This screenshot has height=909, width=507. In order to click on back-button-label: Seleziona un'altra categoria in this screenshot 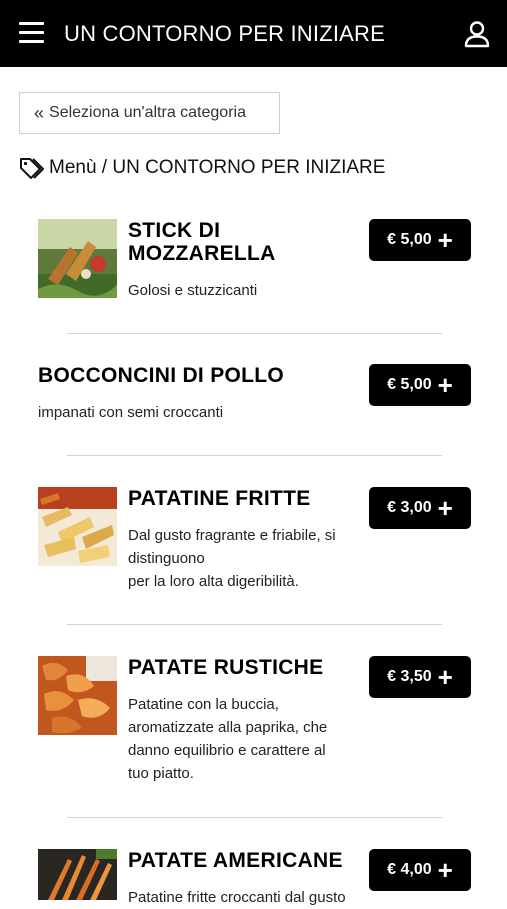, I will do `click(147, 112)`.